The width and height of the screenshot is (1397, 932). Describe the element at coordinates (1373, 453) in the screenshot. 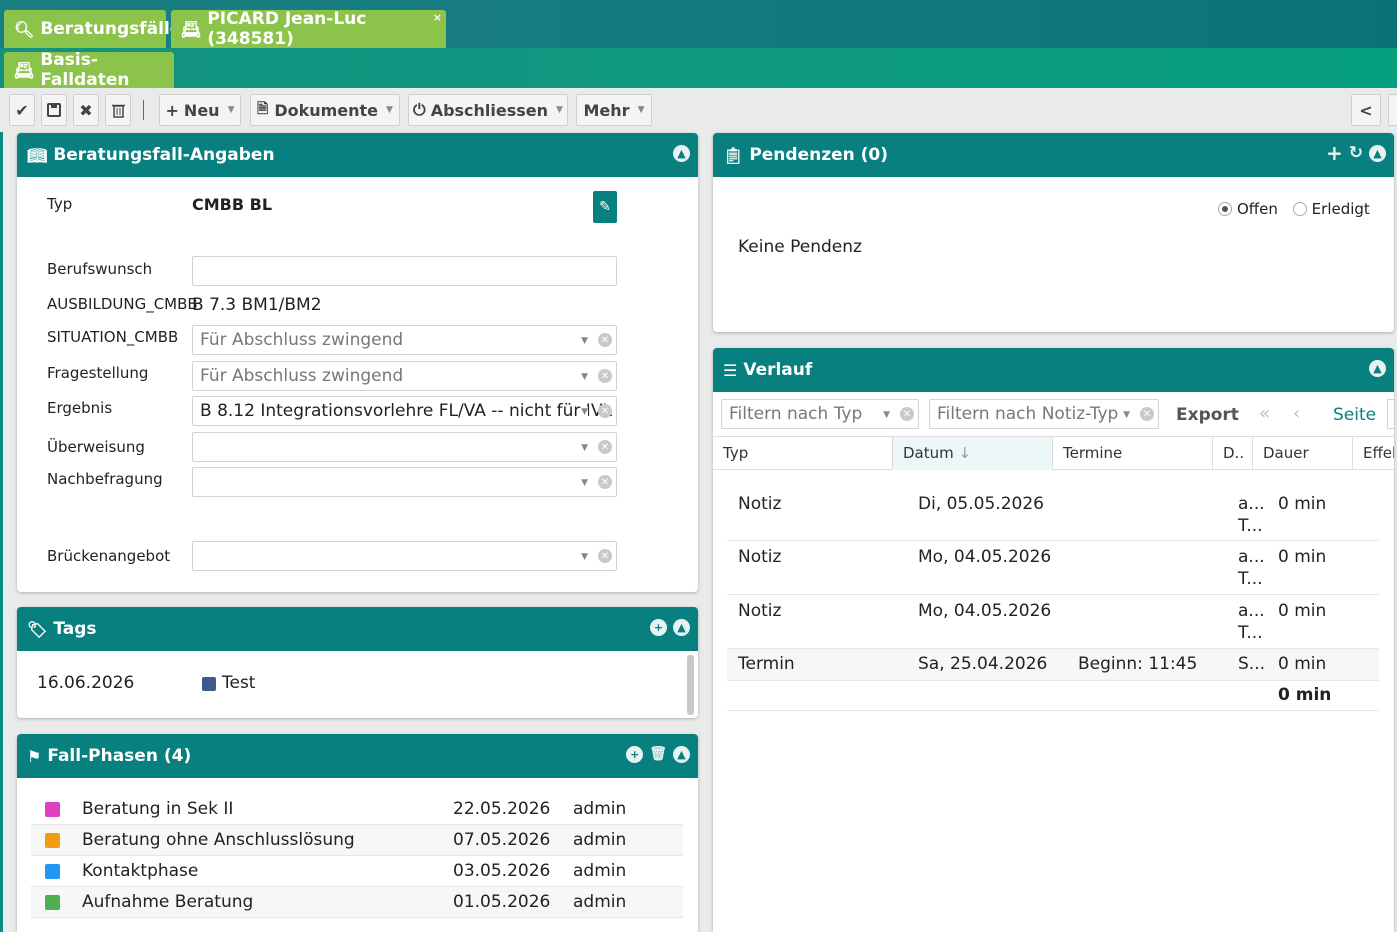

I see `col-effek: Effek` at that location.